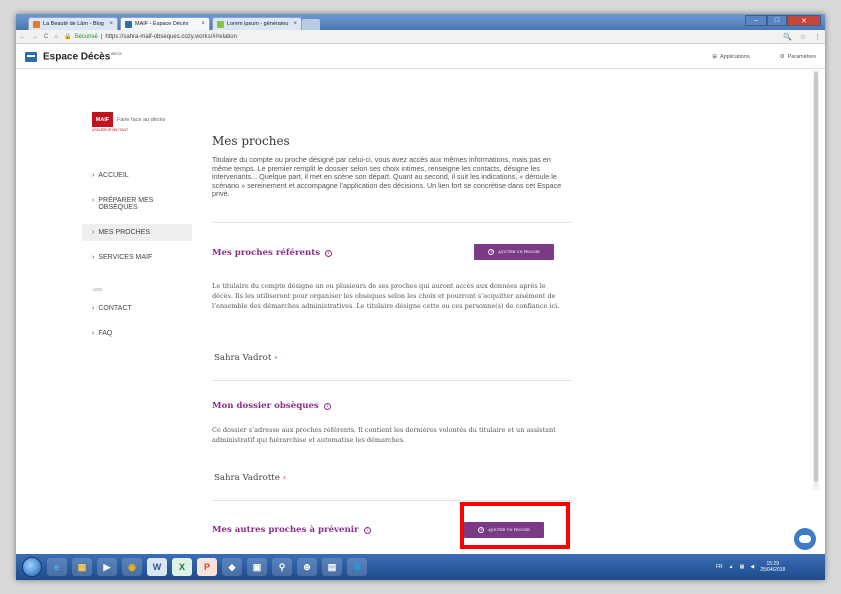 The width and height of the screenshot is (841, 594). Describe the element at coordinates (719, 567) in the screenshot. I see `language-indicator: FR` at that location.